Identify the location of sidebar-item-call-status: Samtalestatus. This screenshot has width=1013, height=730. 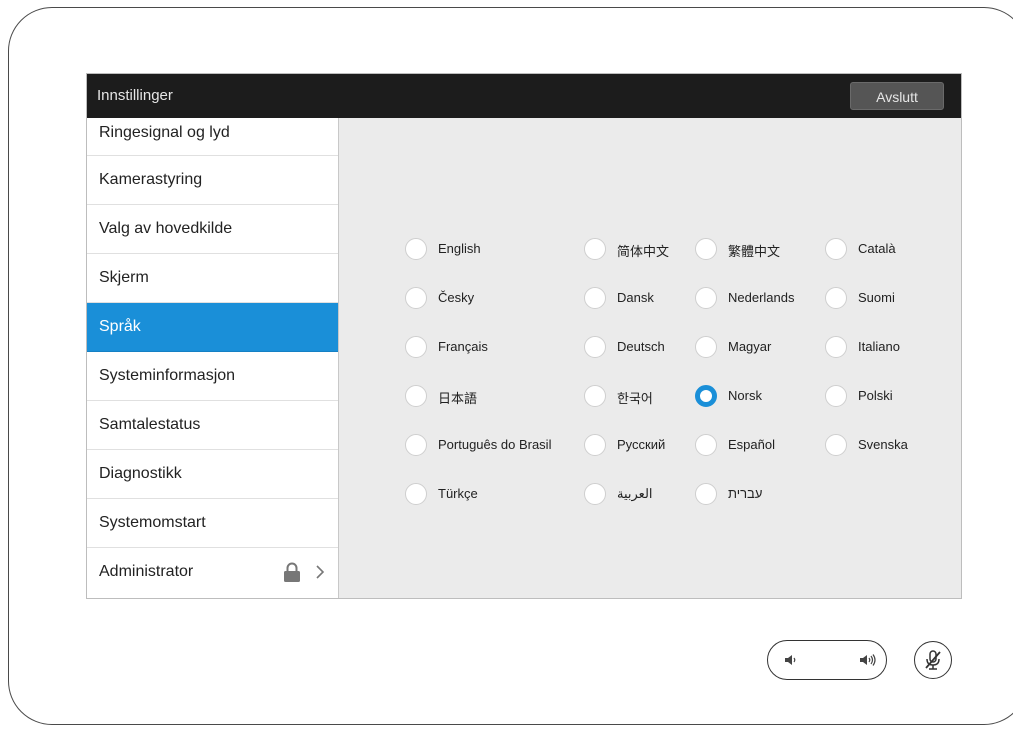
(212, 425).